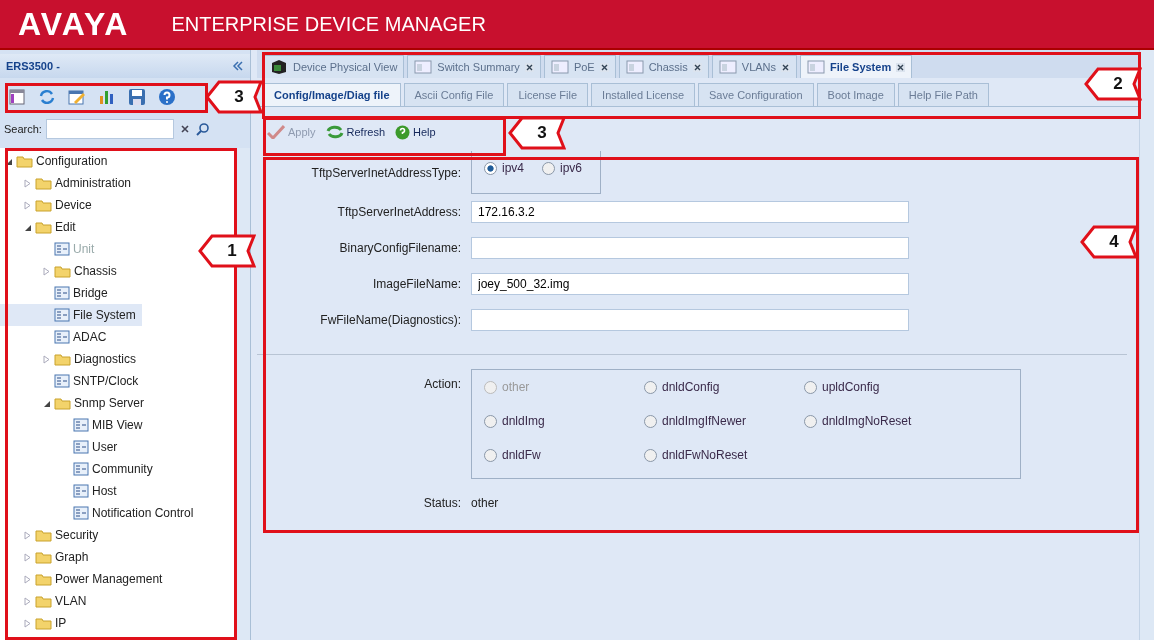 The width and height of the screenshot is (1154, 640). What do you see at coordinates (1146, 345) in the screenshot?
I see `scrollbar` at bounding box center [1146, 345].